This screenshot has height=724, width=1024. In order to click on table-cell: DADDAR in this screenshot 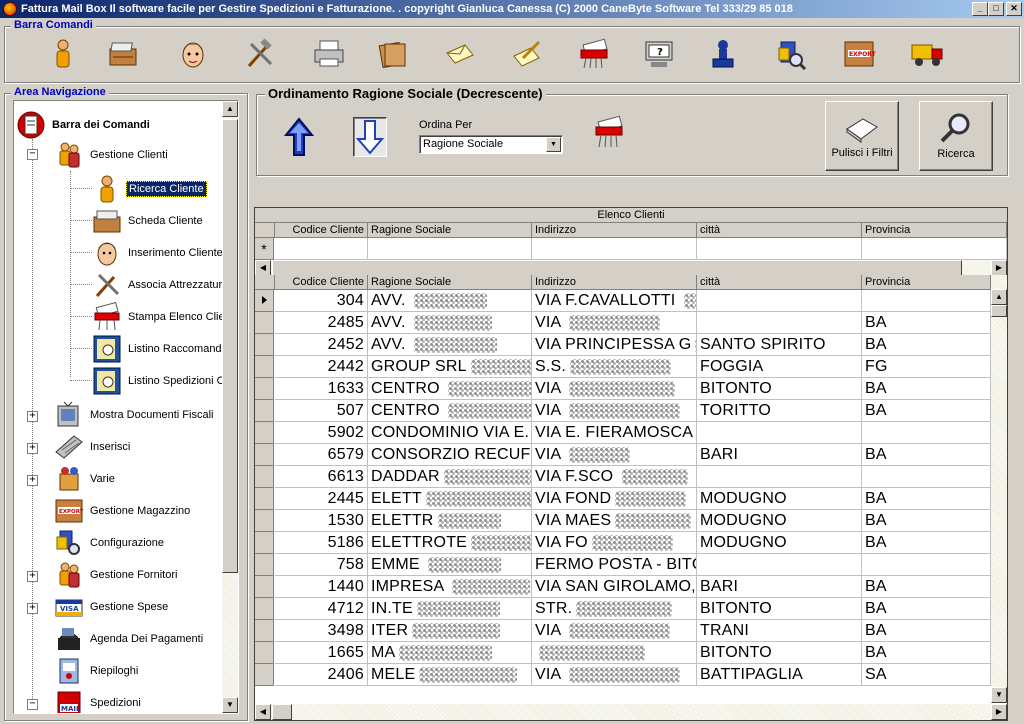, I will do `click(450, 477)`.